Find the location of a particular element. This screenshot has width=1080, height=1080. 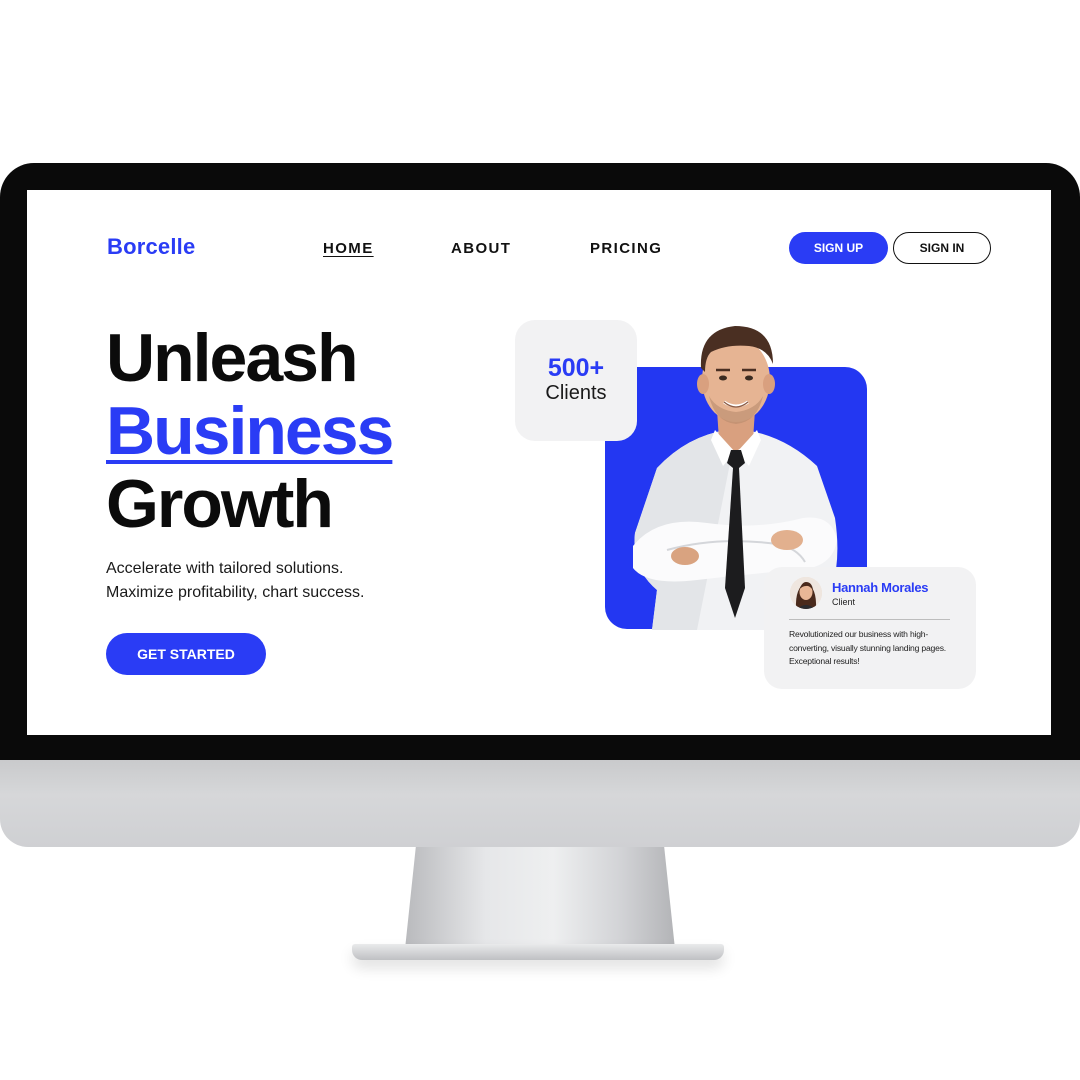

testimonial-role: Client is located at coordinates (844, 602).